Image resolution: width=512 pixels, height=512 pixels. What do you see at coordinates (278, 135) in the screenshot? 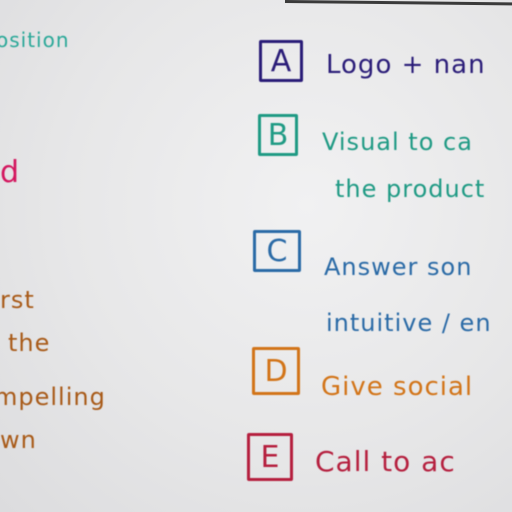
I see `letter-box-b: B` at bounding box center [278, 135].